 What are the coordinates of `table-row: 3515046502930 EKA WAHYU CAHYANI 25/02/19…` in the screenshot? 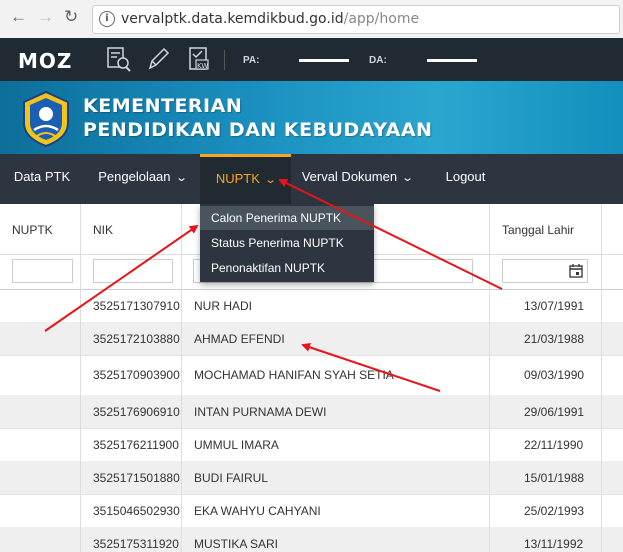 It's located at (311, 511).